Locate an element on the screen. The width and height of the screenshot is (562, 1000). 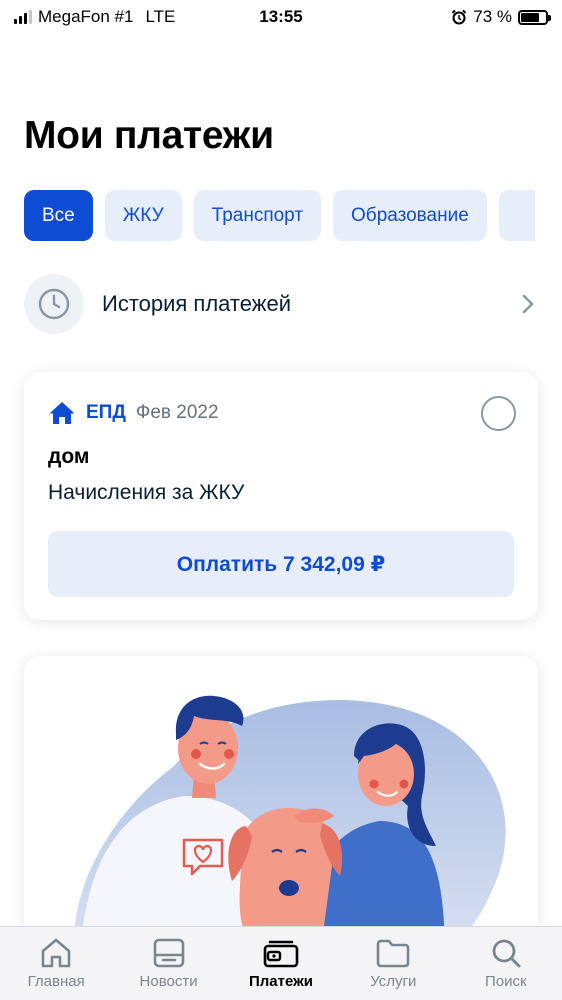
home-icon is located at coordinates (56, 953).